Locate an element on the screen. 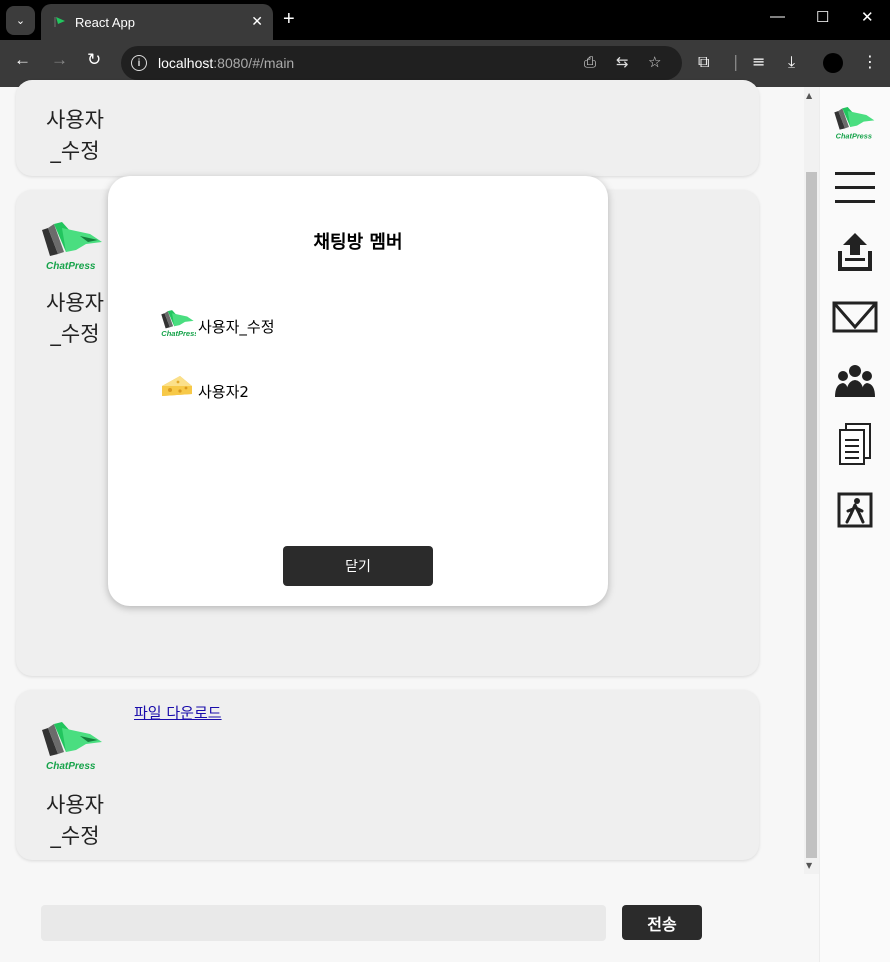 The width and height of the screenshot is (890, 962). members-icon is located at coordinates (855, 381).